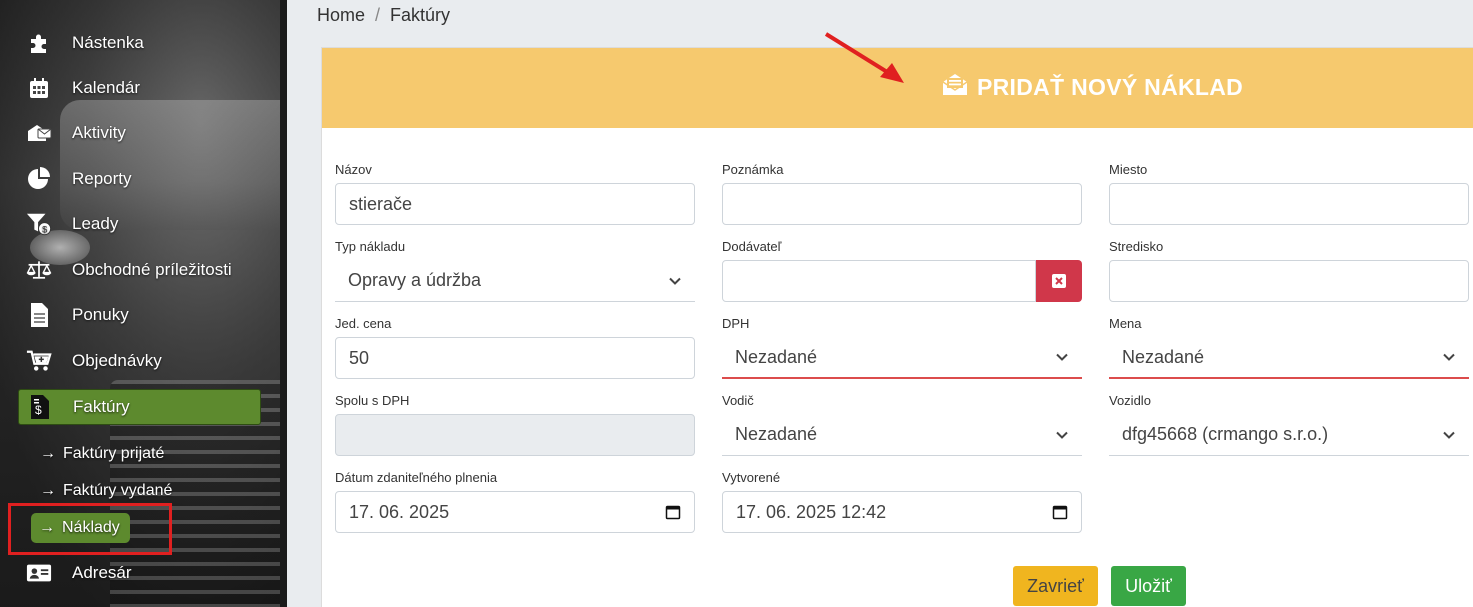 The height and width of the screenshot is (607, 1473). Describe the element at coordinates (359, 357) in the screenshot. I see `jed-cena-value: 50` at that location.